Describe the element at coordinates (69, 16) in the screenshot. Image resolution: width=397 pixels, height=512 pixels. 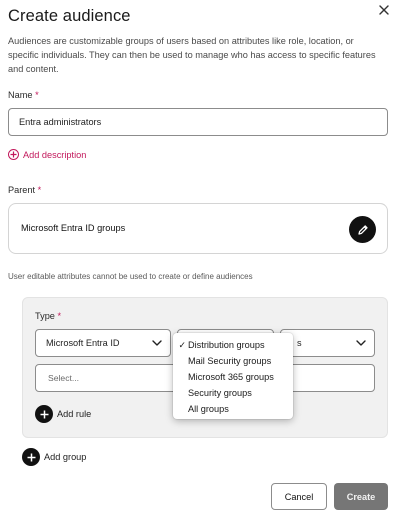
I see `dialog-title: Create audience` at that location.